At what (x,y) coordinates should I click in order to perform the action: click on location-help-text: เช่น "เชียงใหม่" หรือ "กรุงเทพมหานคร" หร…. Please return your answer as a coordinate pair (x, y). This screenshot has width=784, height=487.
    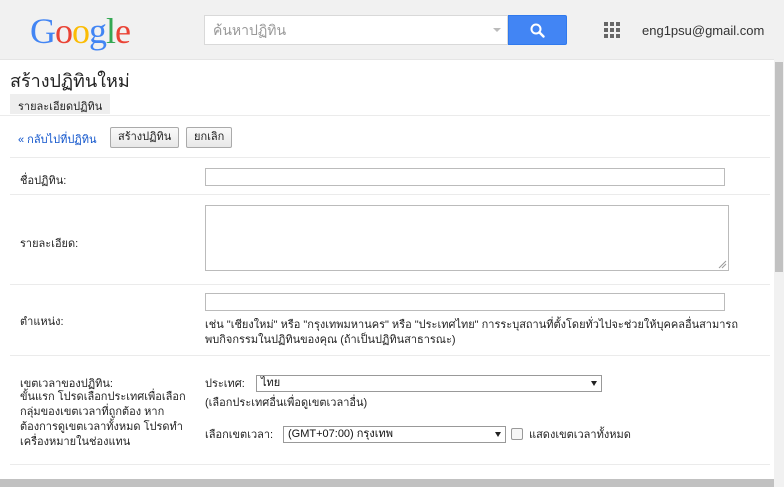
    Looking at the image, I should click on (471, 333).